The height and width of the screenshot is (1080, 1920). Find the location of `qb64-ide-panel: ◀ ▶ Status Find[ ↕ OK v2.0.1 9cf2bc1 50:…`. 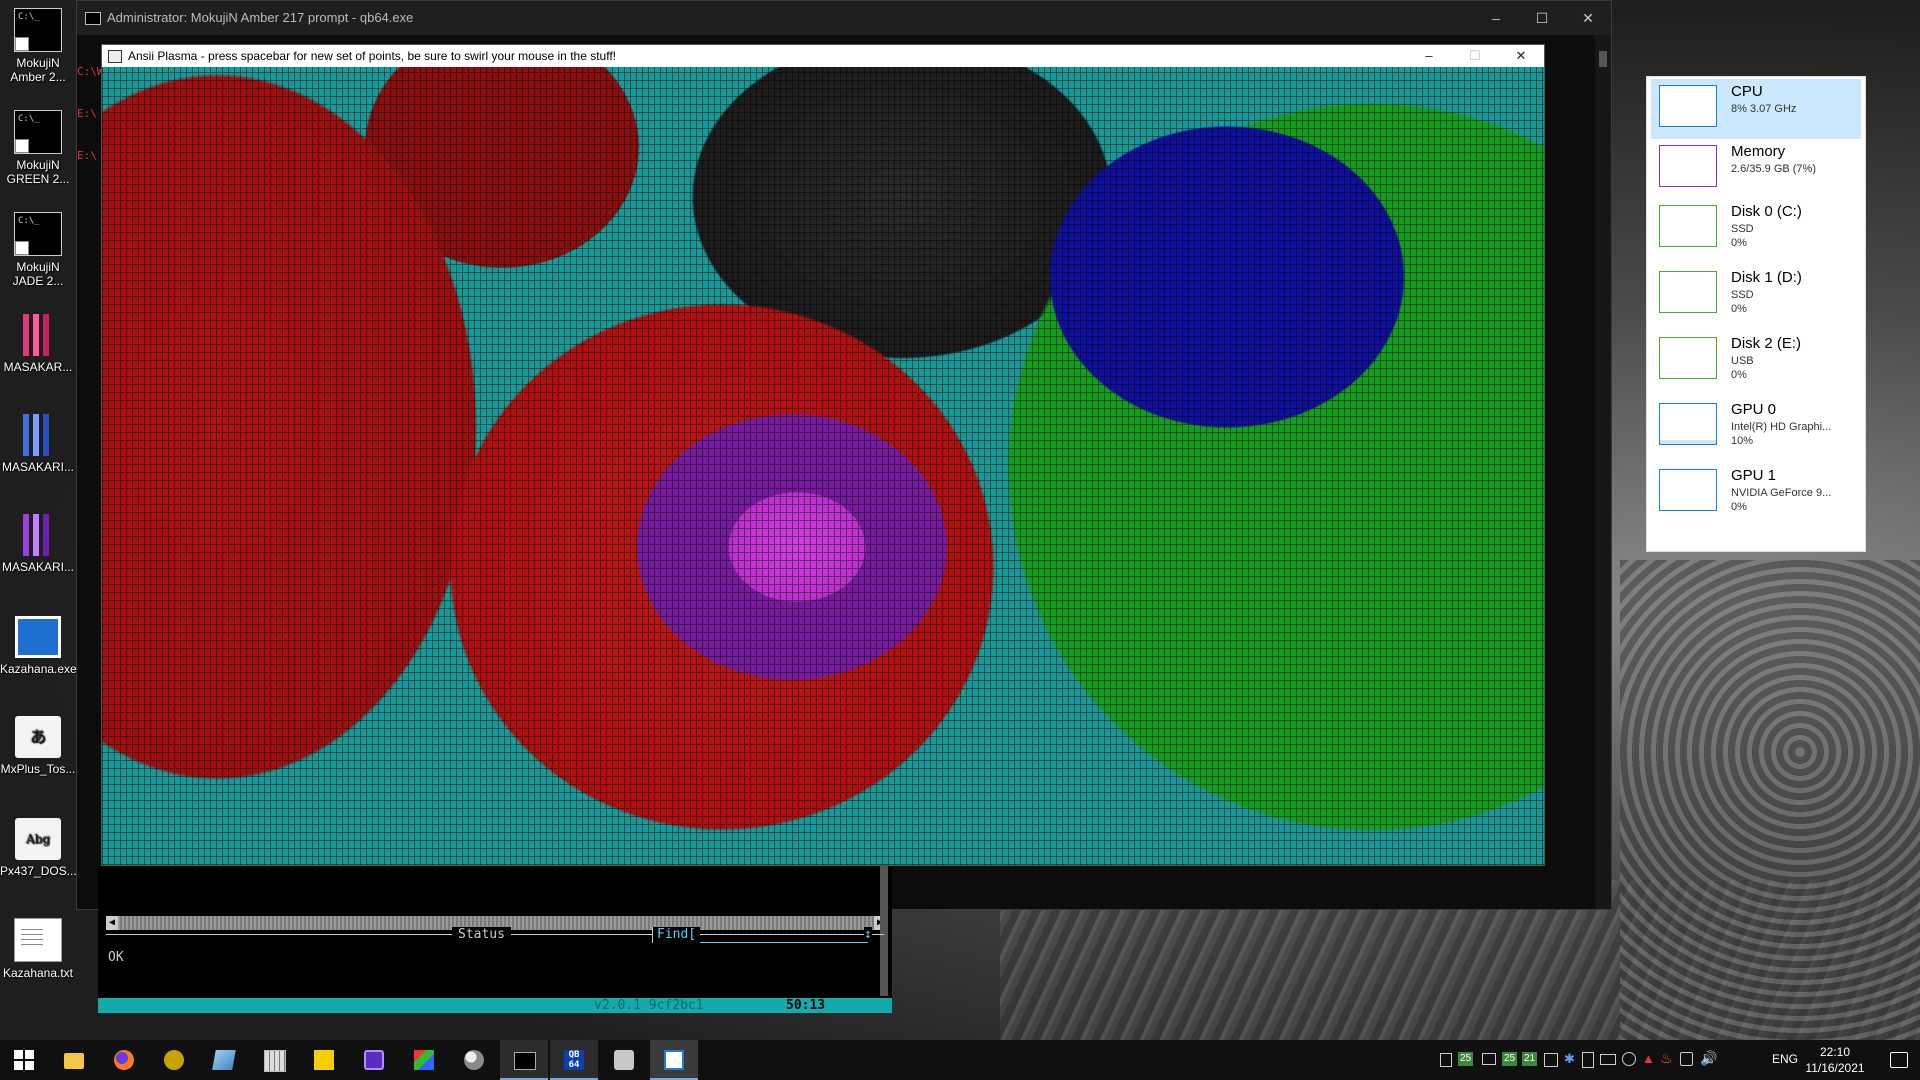

qb64-ide-panel: ◀ ▶ Status Find[ ↕ OK v2.0.1 9cf2bc1 50:… is located at coordinates (495, 939).